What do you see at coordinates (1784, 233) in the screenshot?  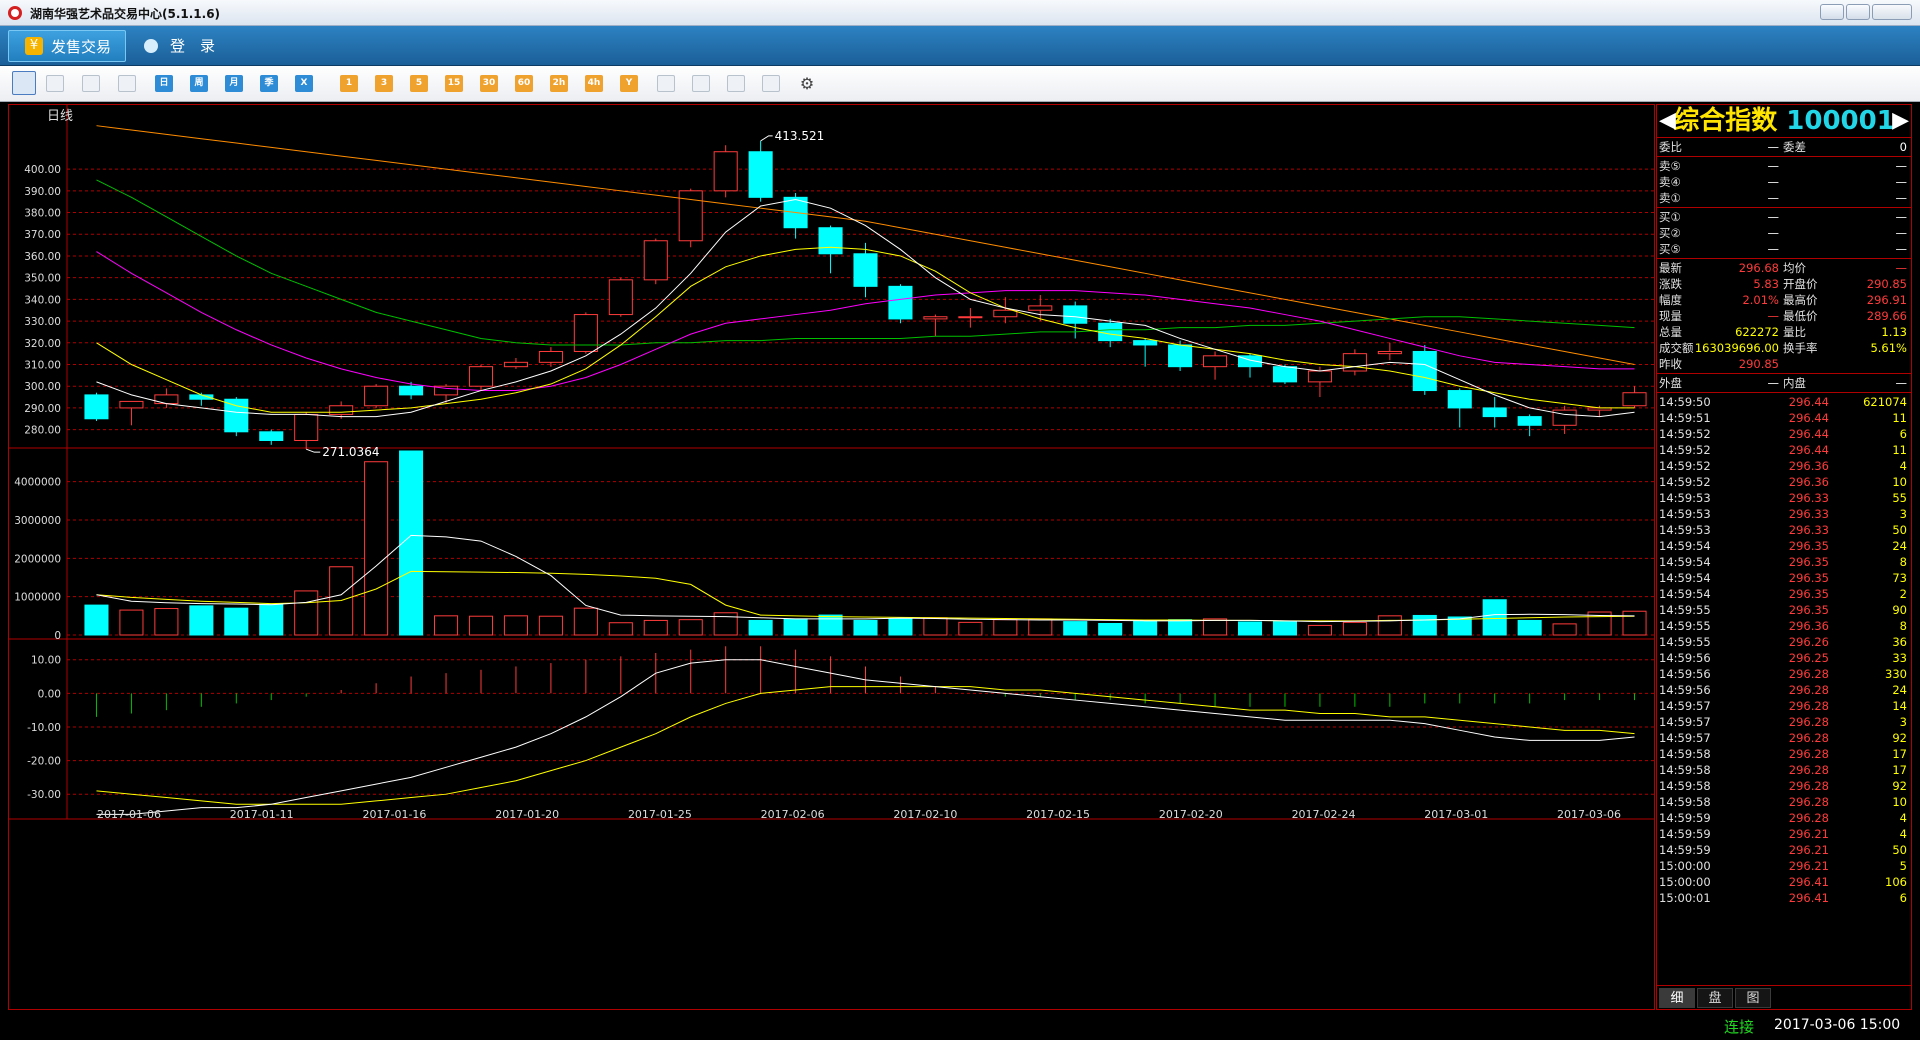 I see `quote-row: 买② — —` at bounding box center [1784, 233].